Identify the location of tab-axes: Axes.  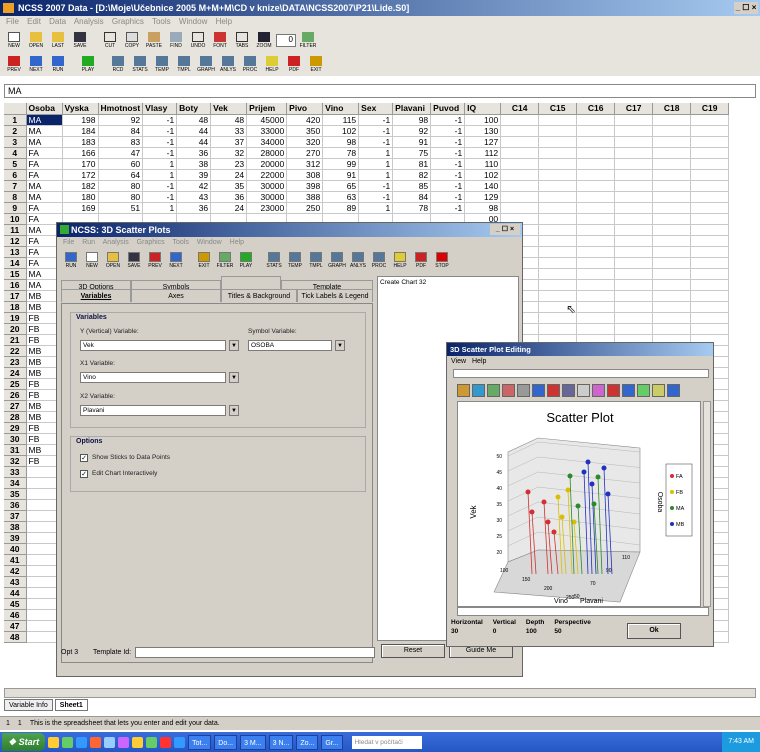
(176, 295).